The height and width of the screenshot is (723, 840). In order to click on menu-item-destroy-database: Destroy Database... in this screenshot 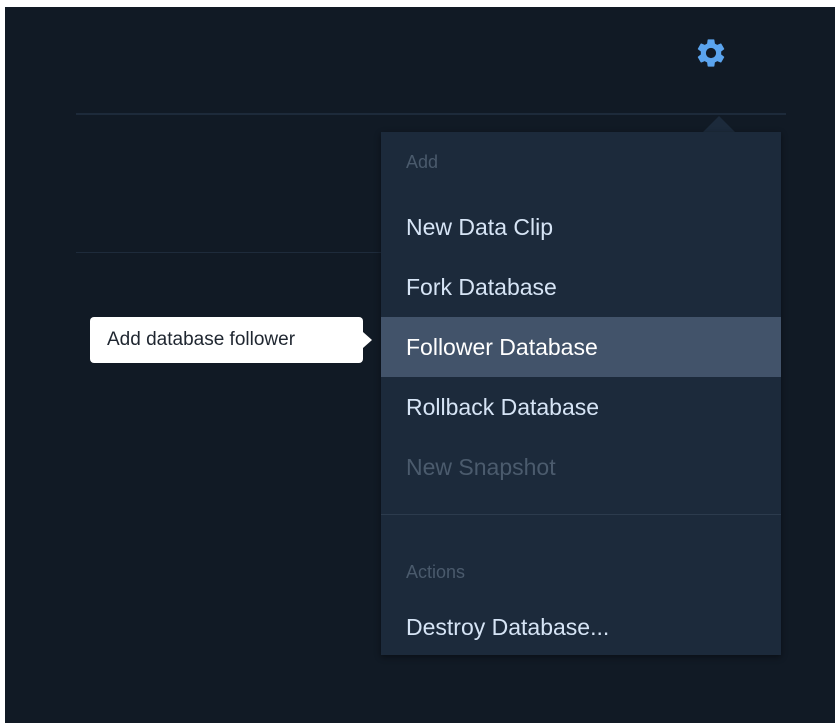, I will do `click(581, 627)`.